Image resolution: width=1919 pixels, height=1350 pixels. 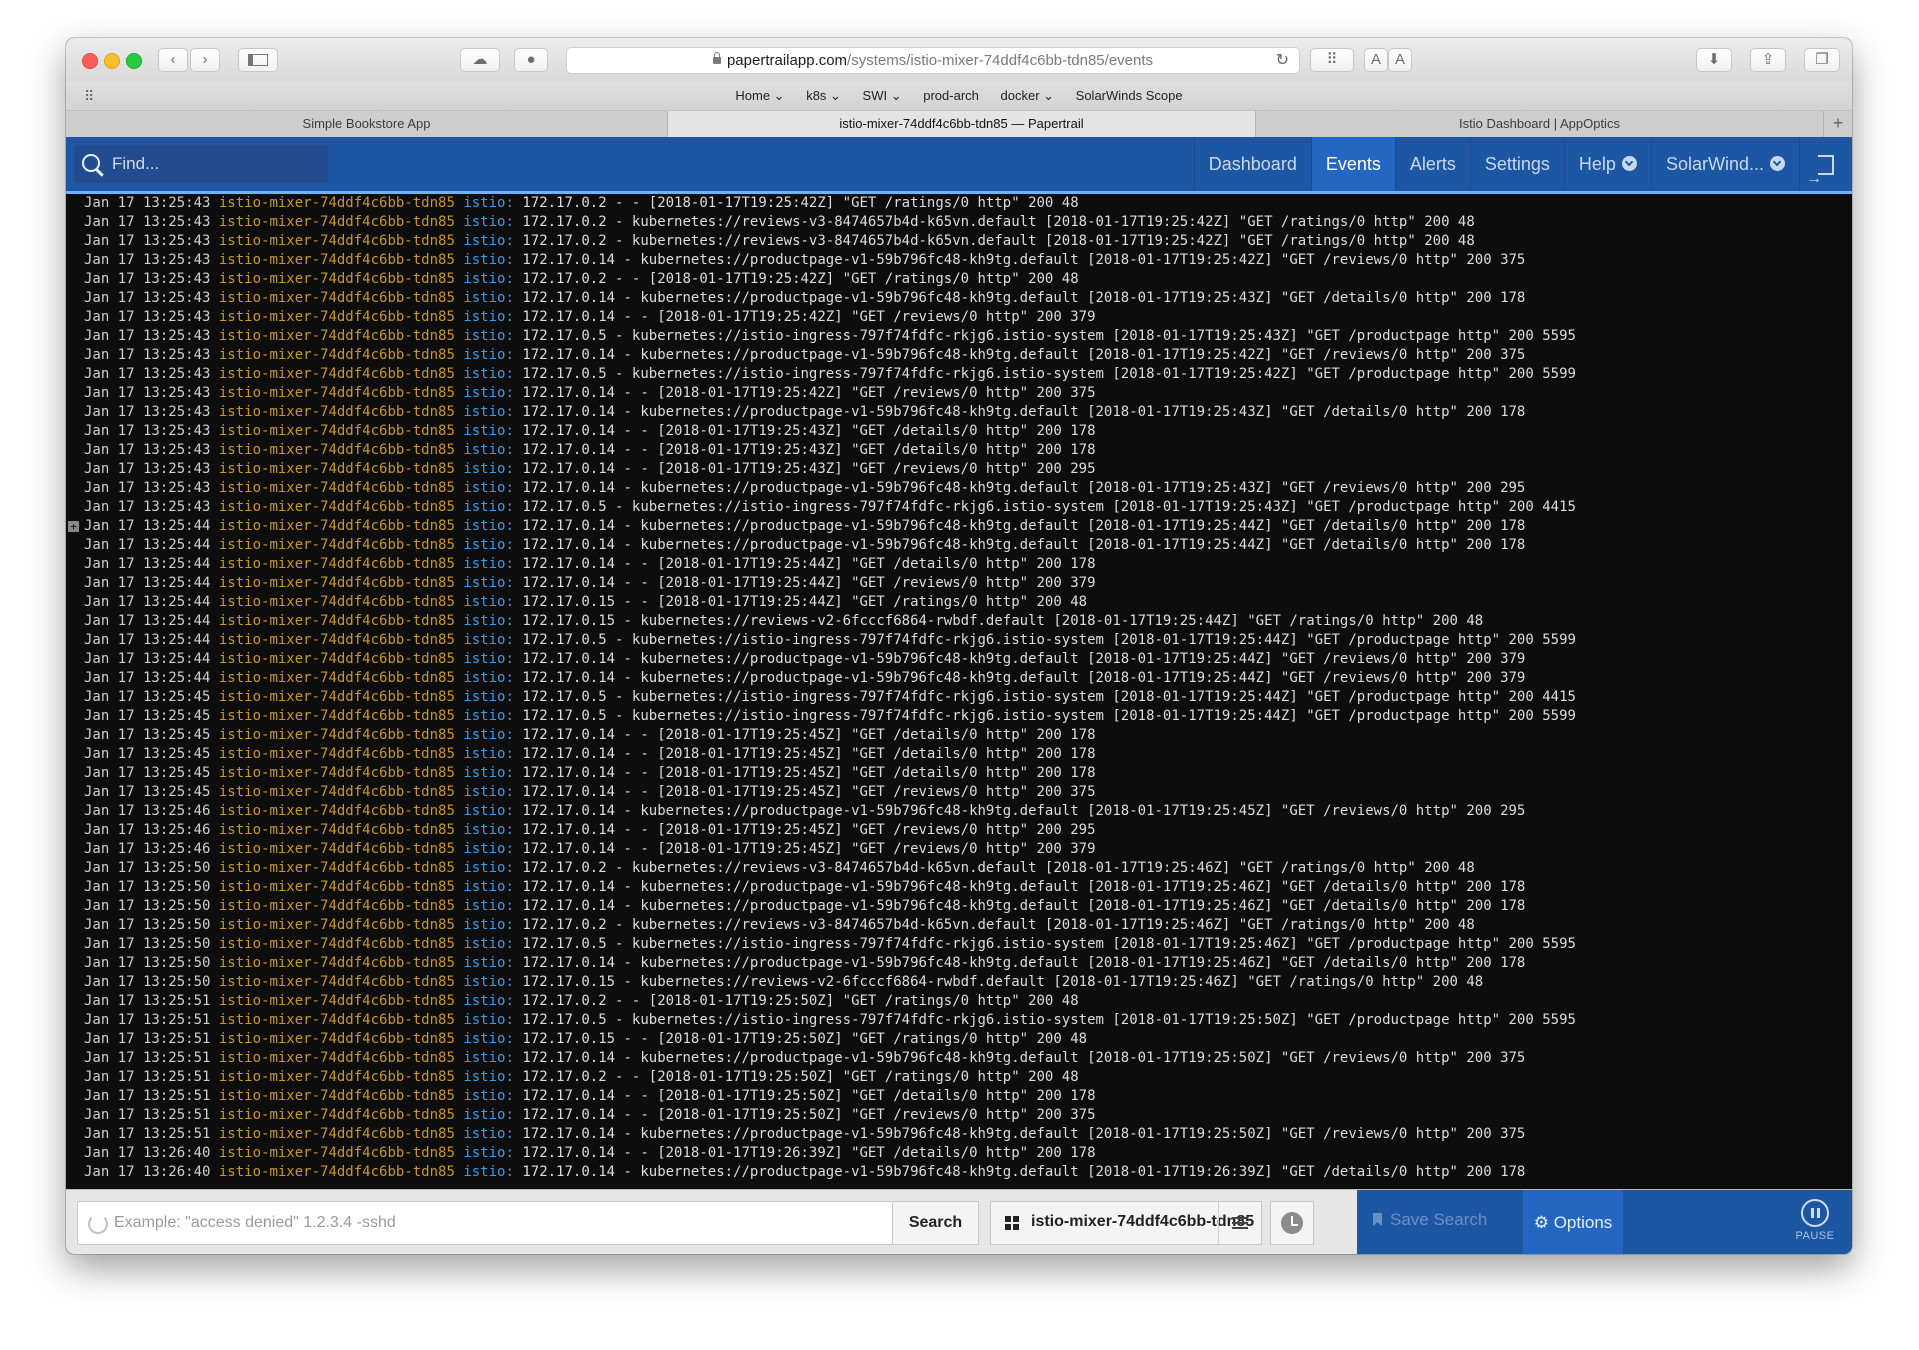 I want to click on downloads-button: ⬇, so click(x=1714, y=60).